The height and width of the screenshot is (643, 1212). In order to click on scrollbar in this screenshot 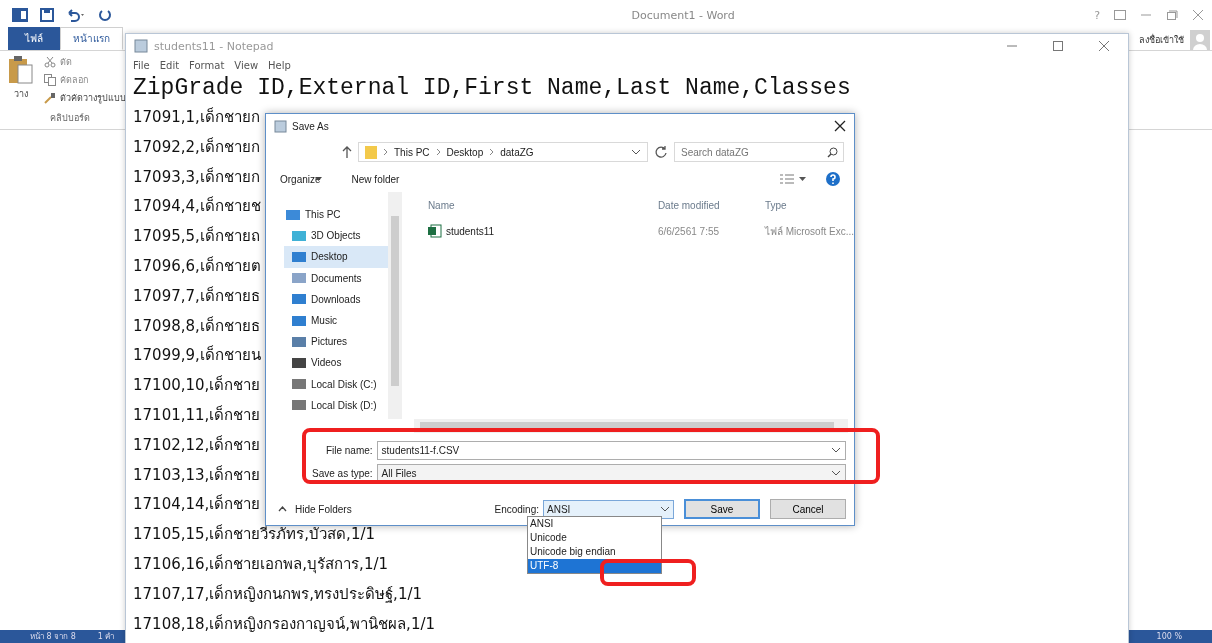, I will do `click(394, 305)`.